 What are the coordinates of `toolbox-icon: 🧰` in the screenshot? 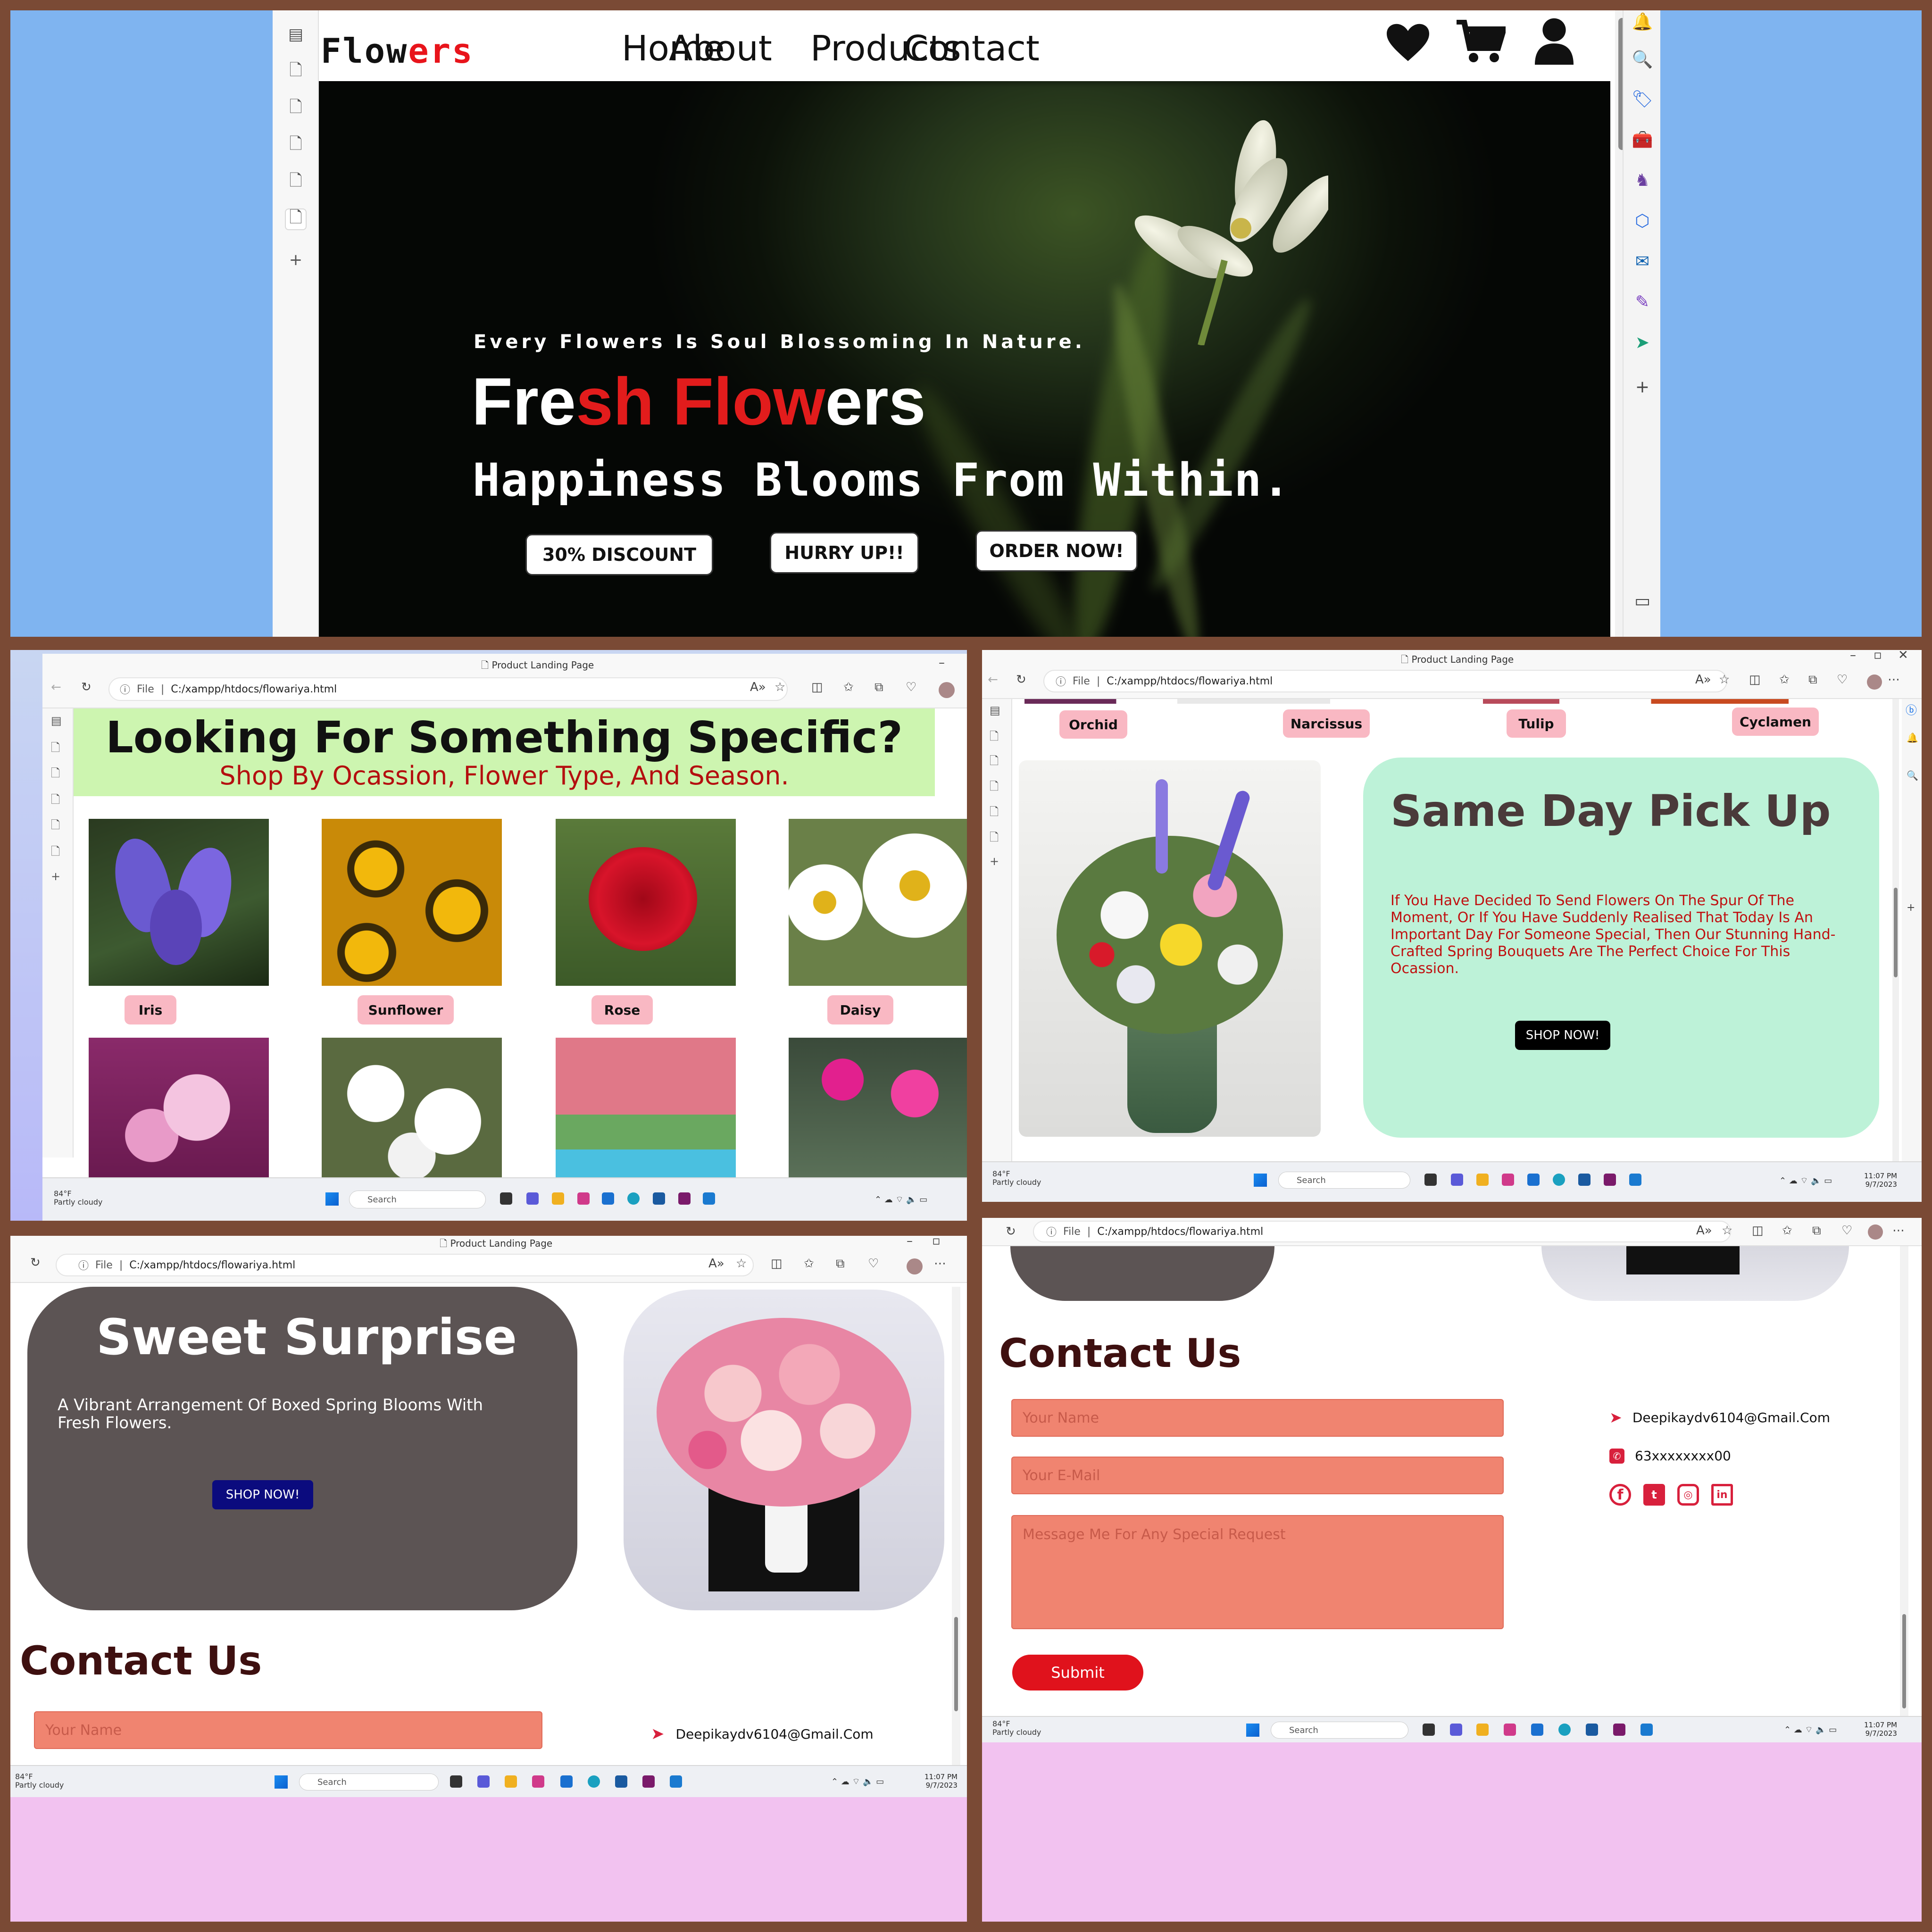 It's located at (1643, 140).